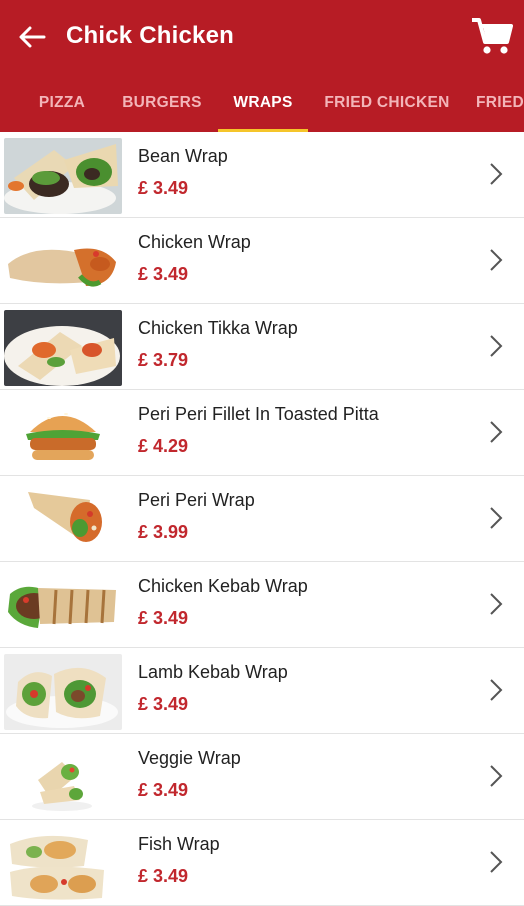 This screenshot has width=524, height=906. I want to click on veggie-wrap-image, so click(63, 778).